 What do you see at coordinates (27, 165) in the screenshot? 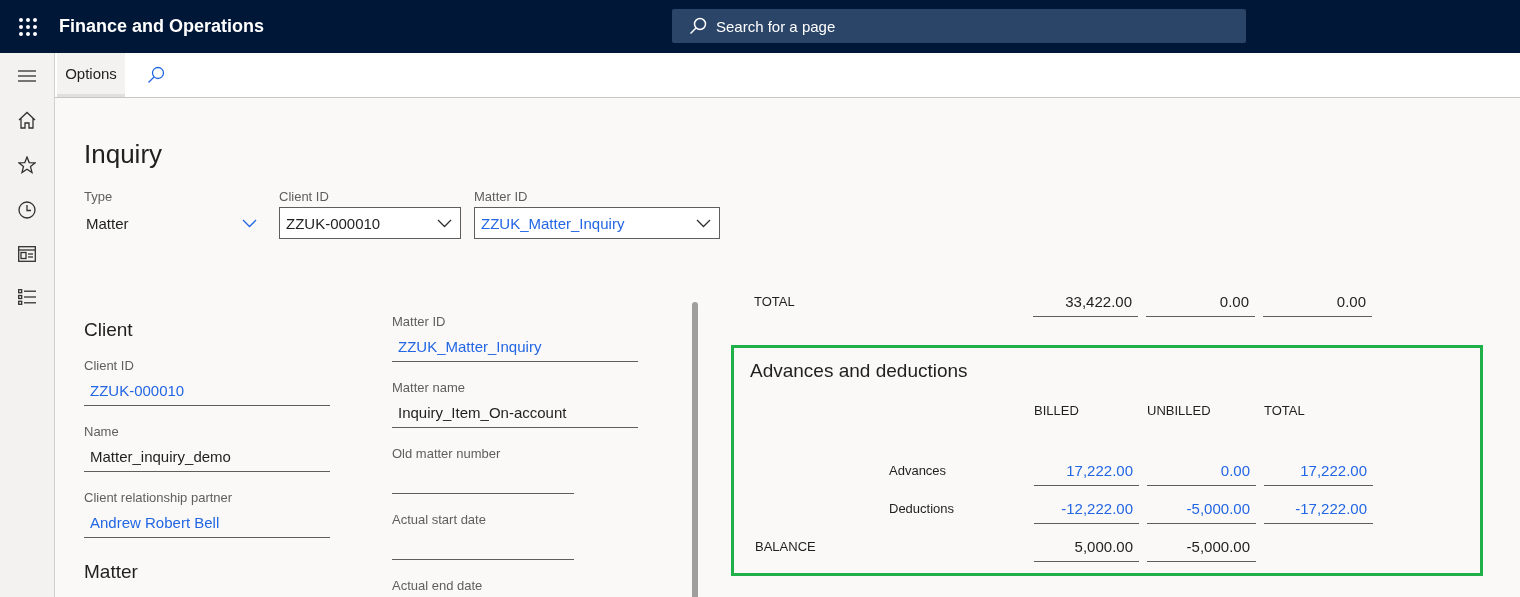
I see `star-icon` at bounding box center [27, 165].